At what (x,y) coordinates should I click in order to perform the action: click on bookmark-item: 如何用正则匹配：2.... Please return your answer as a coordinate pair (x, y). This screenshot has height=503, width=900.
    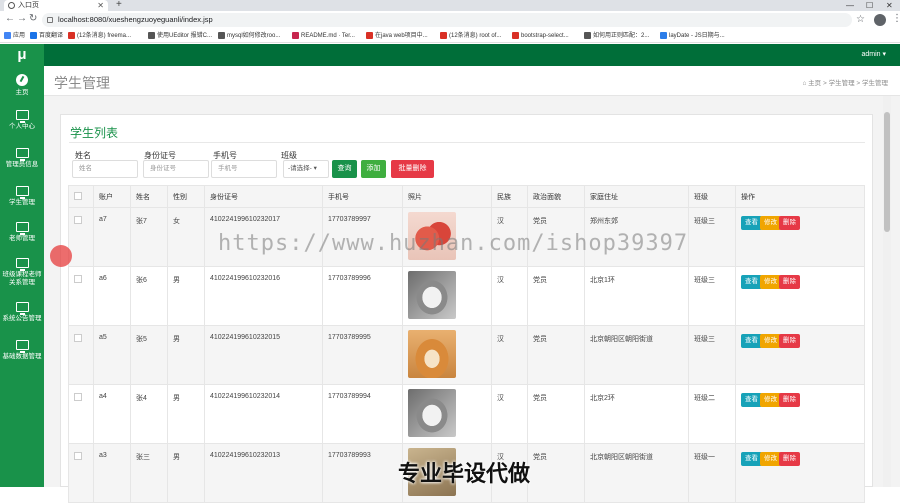
    Looking at the image, I should click on (616, 35).